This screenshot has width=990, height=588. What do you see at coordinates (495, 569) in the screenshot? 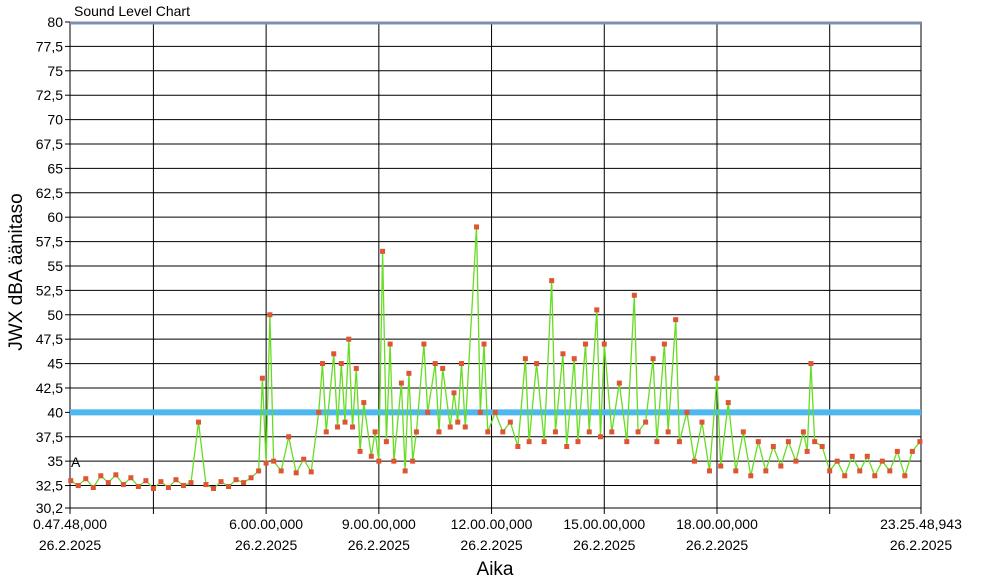
I see `x-axis-title: Aika` at bounding box center [495, 569].